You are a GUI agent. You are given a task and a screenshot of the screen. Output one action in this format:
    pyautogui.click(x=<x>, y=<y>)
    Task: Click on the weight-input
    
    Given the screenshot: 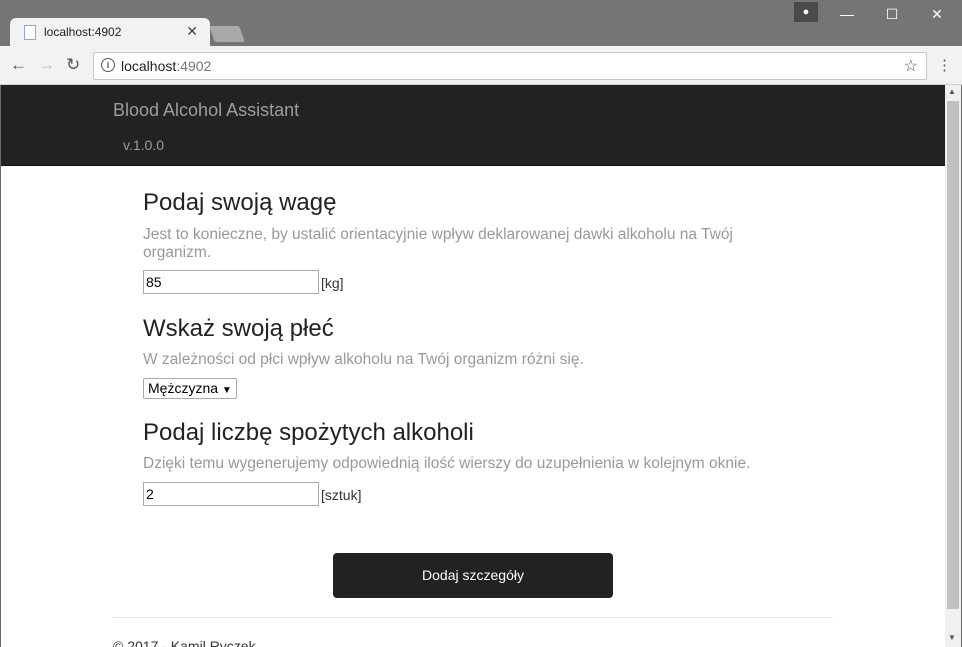 What is the action you would take?
    pyautogui.click(x=231, y=282)
    